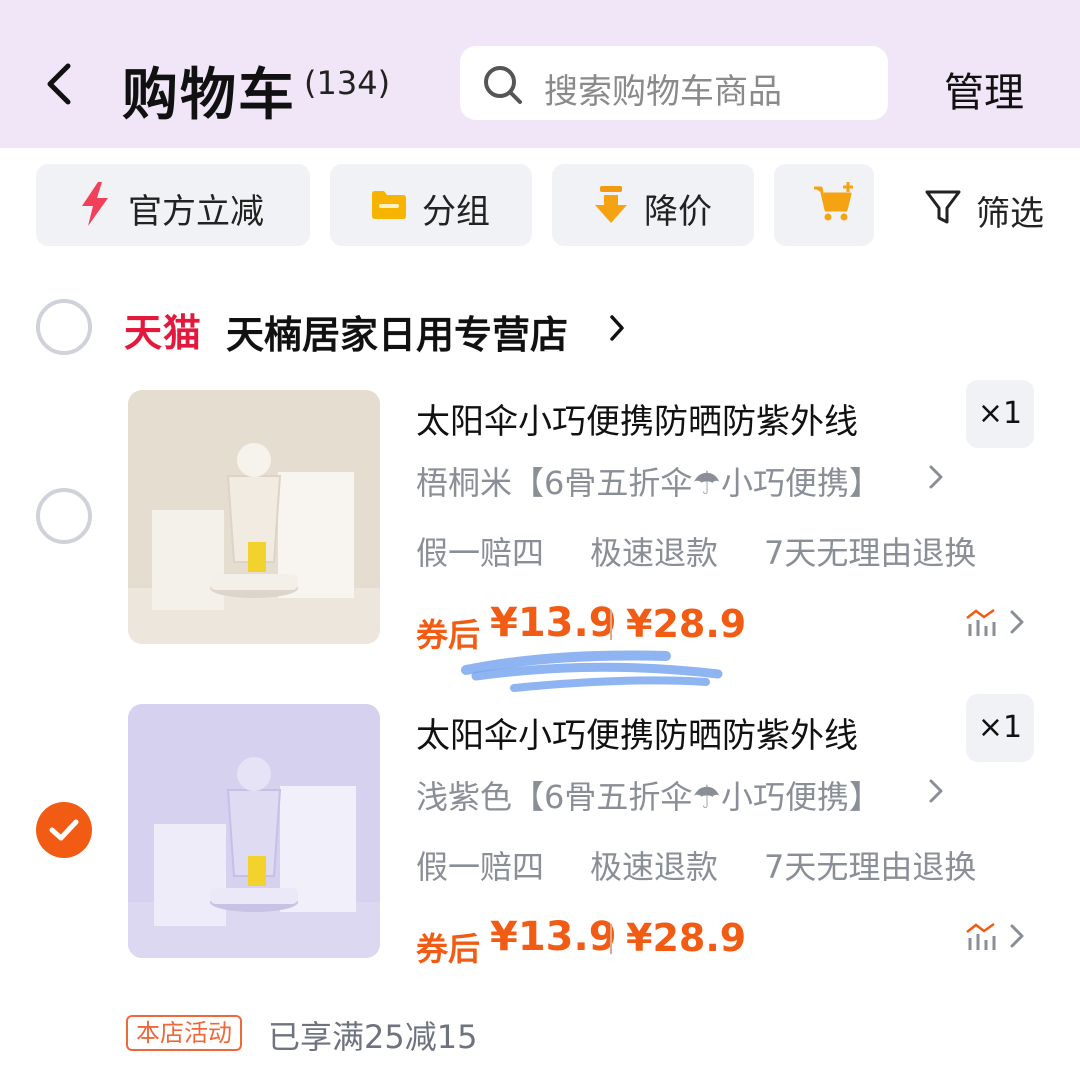  I want to click on search-icon, so click(503, 85).